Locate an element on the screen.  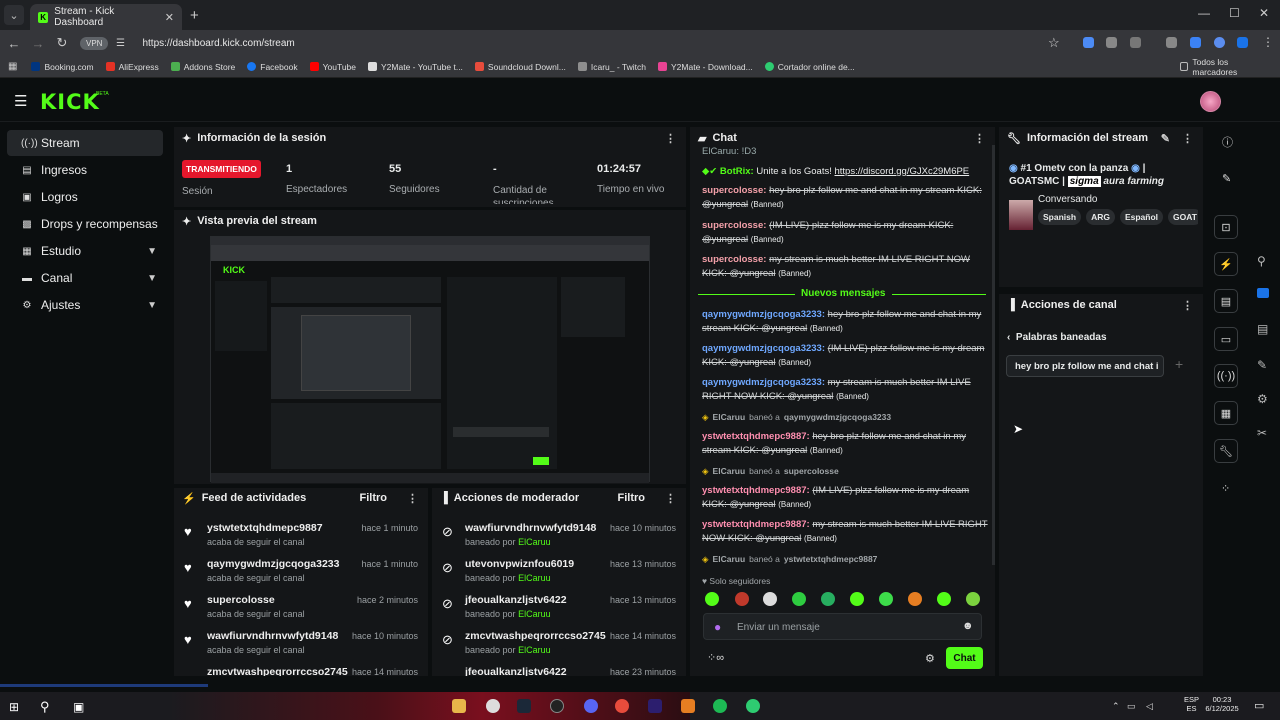
lightning-icon: ⚡ is located at coordinates (1226, 264).